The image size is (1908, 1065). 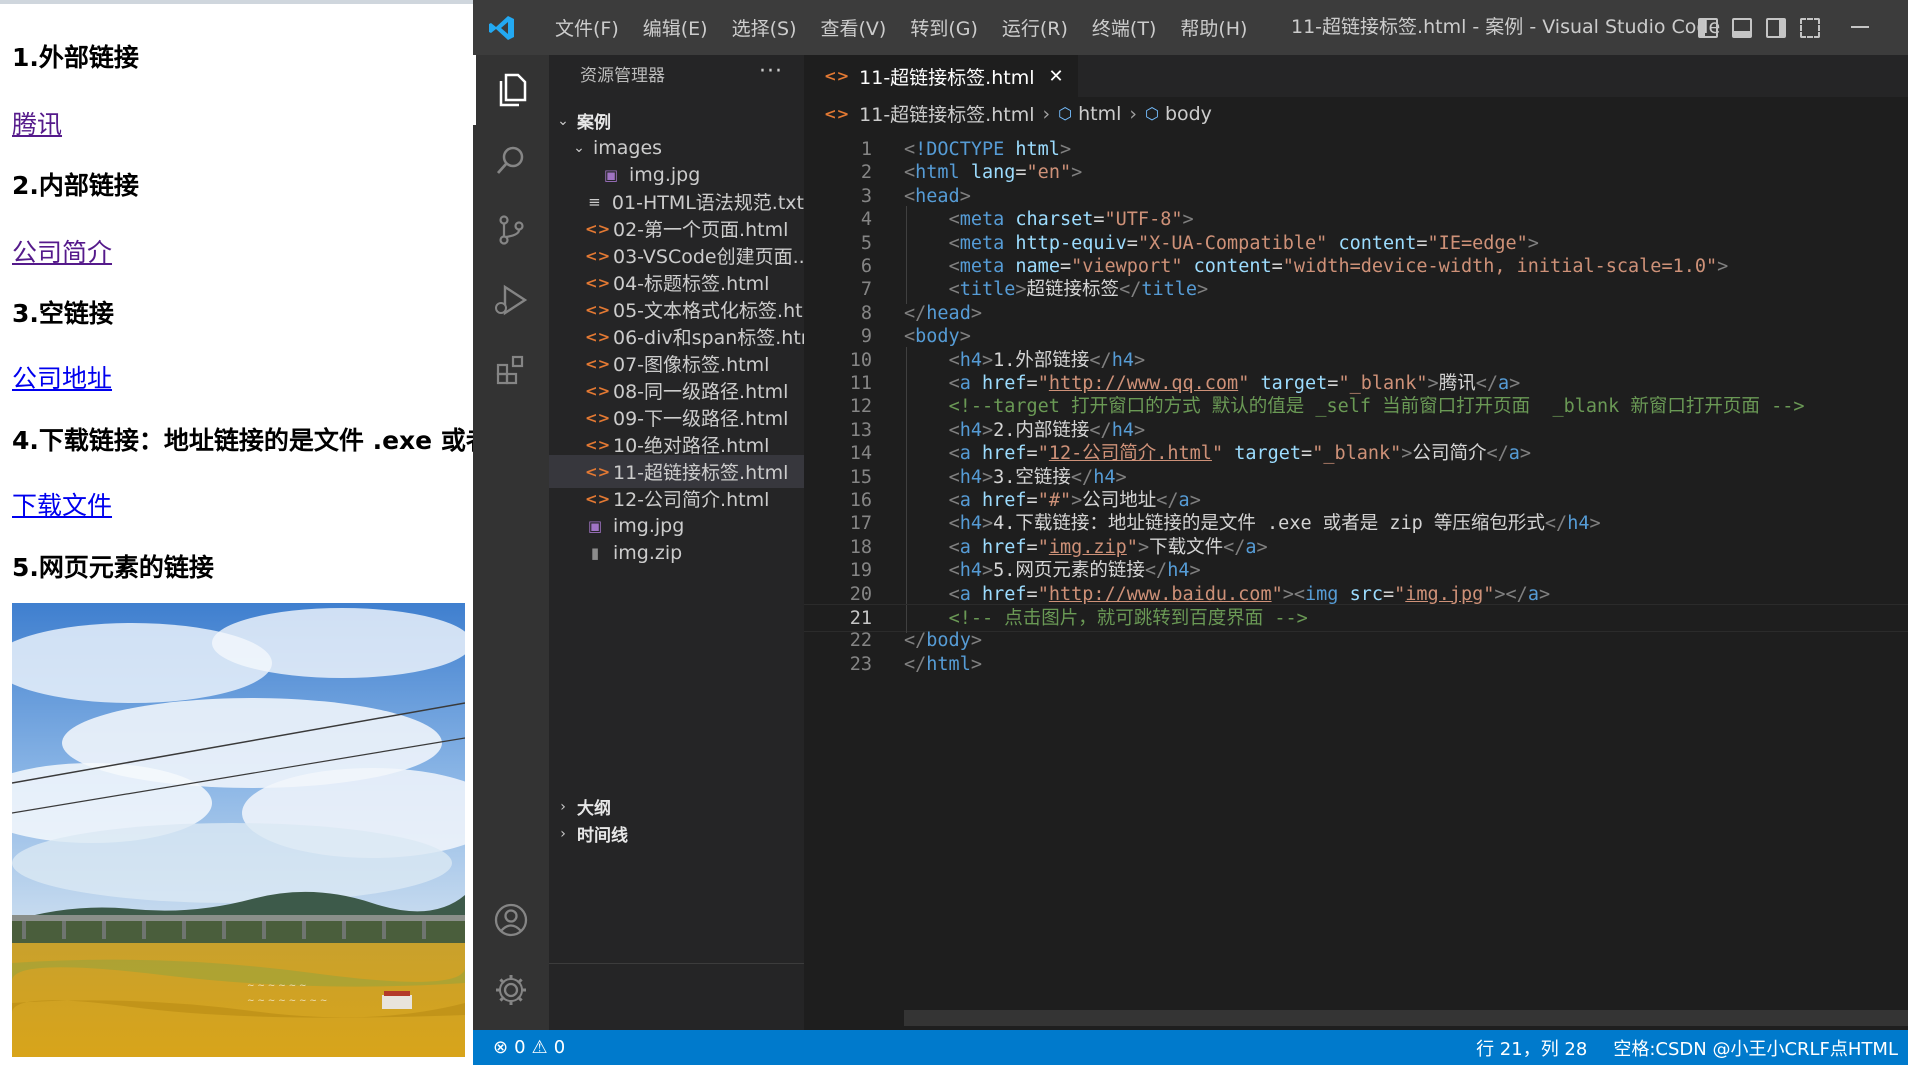 What do you see at coordinates (675, 27) in the screenshot?
I see `menu-edit: 编辑(E)` at bounding box center [675, 27].